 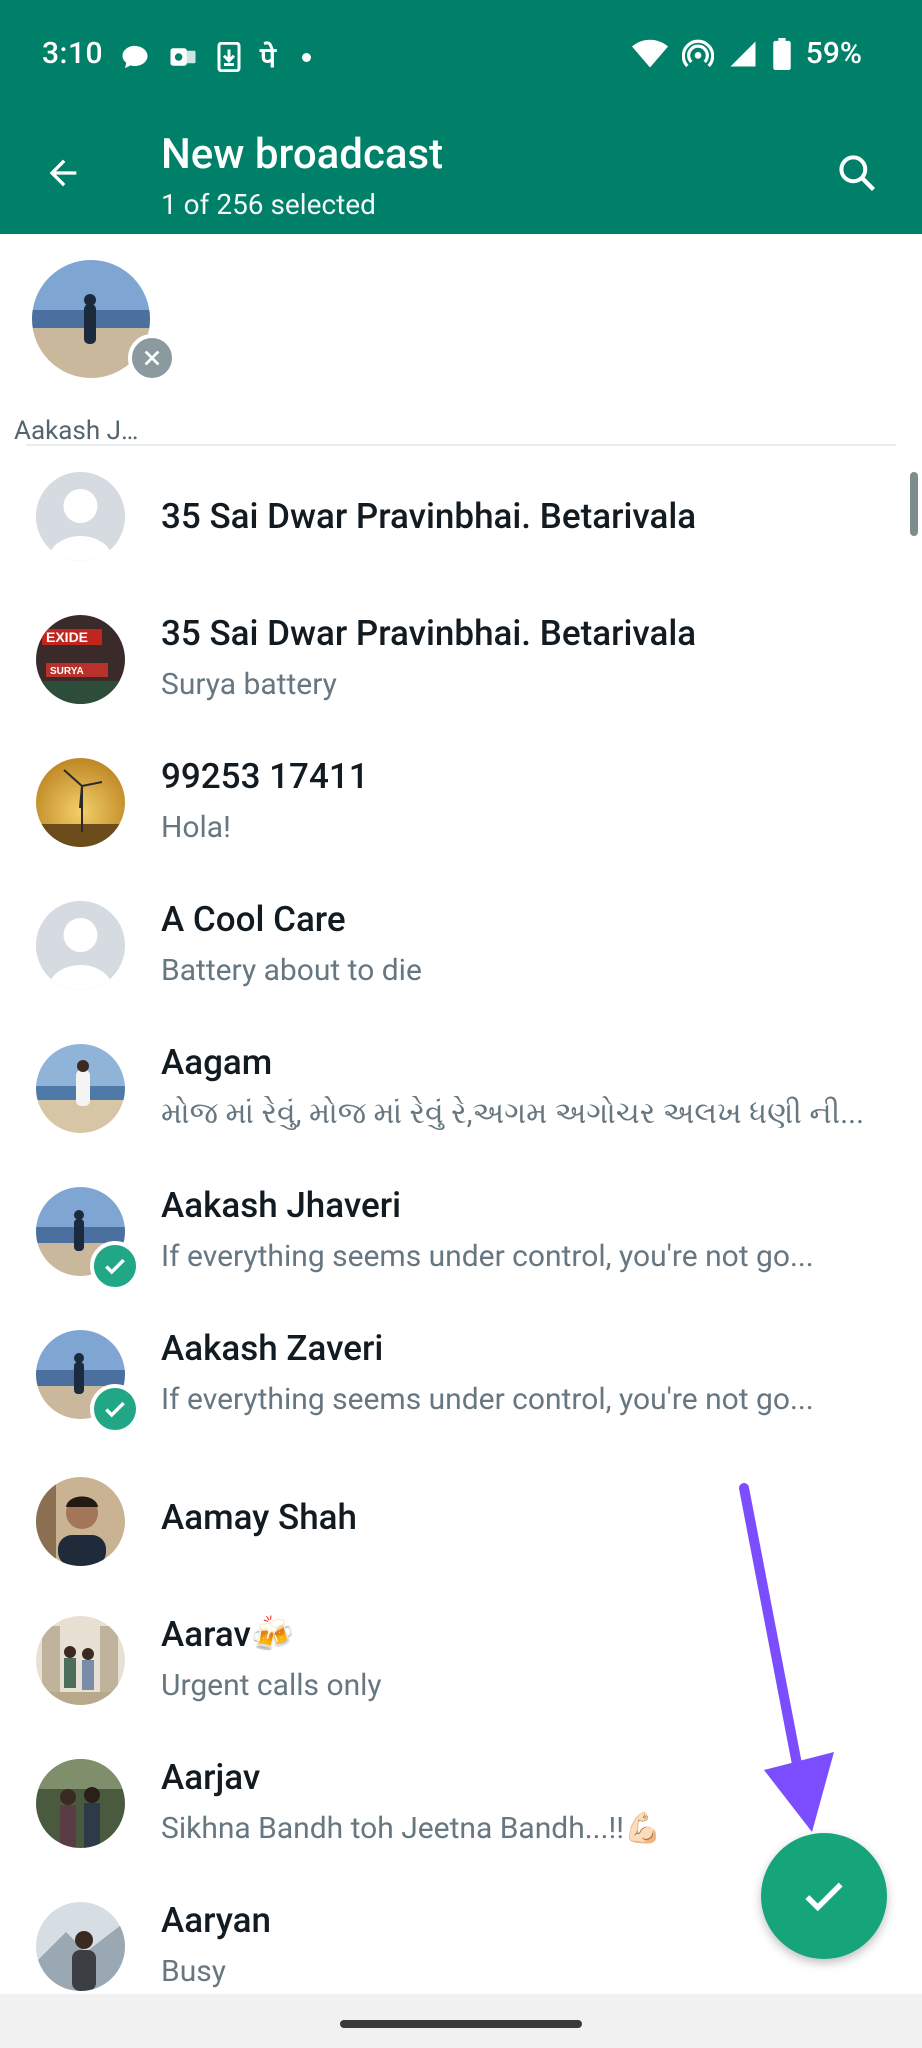 I want to click on contact-name: Aamay Shah, so click(x=259, y=1517).